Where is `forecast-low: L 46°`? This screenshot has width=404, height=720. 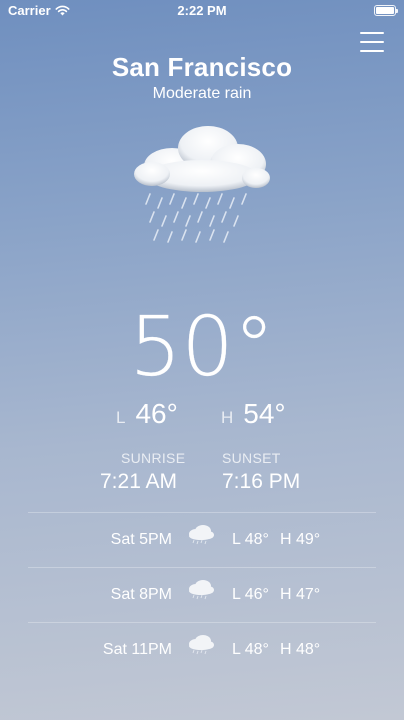
forecast-low: L 46° is located at coordinates (250, 594).